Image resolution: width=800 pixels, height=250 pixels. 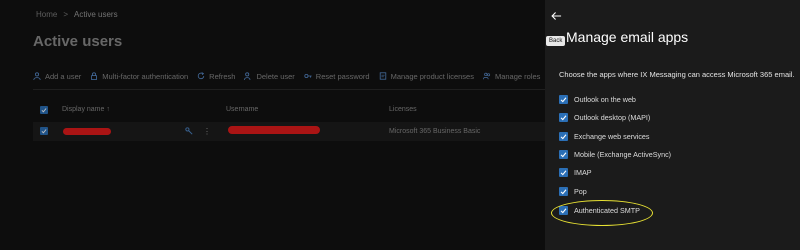 I want to click on outlook-desktop-label: Outlook desktop (MAPI), so click(x=612, y=117).